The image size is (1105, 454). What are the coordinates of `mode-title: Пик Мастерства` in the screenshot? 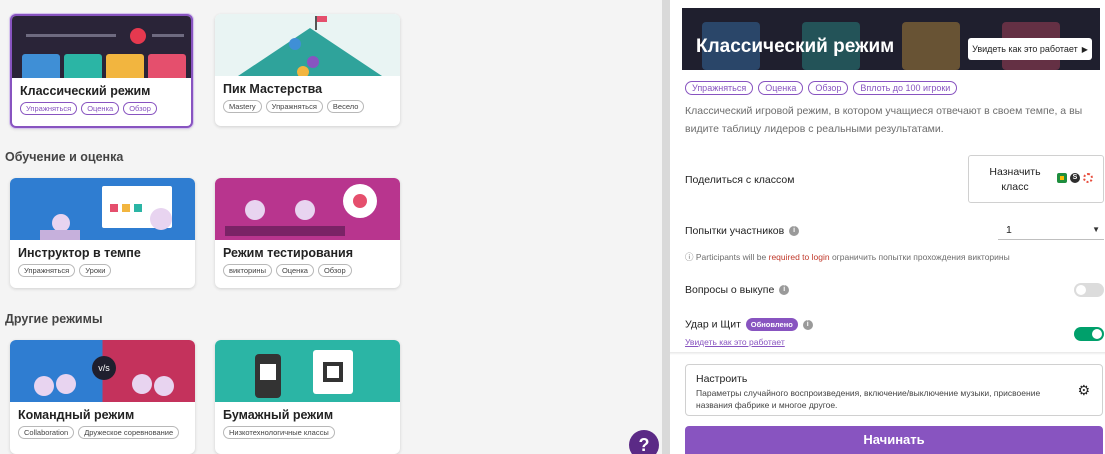 It's located at (273, 89).